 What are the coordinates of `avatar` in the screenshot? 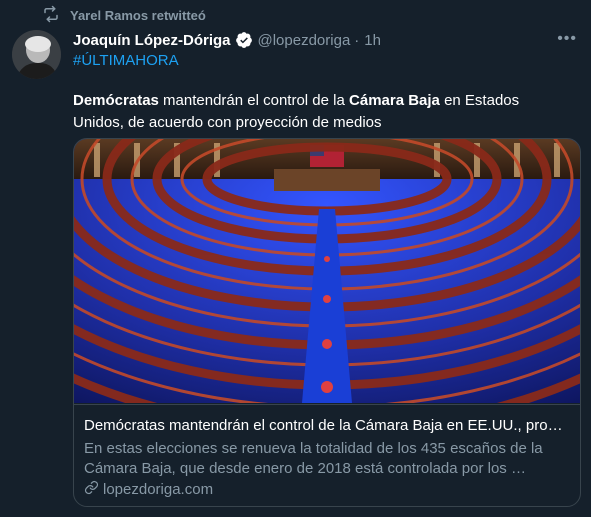 It's located at (36, 54).